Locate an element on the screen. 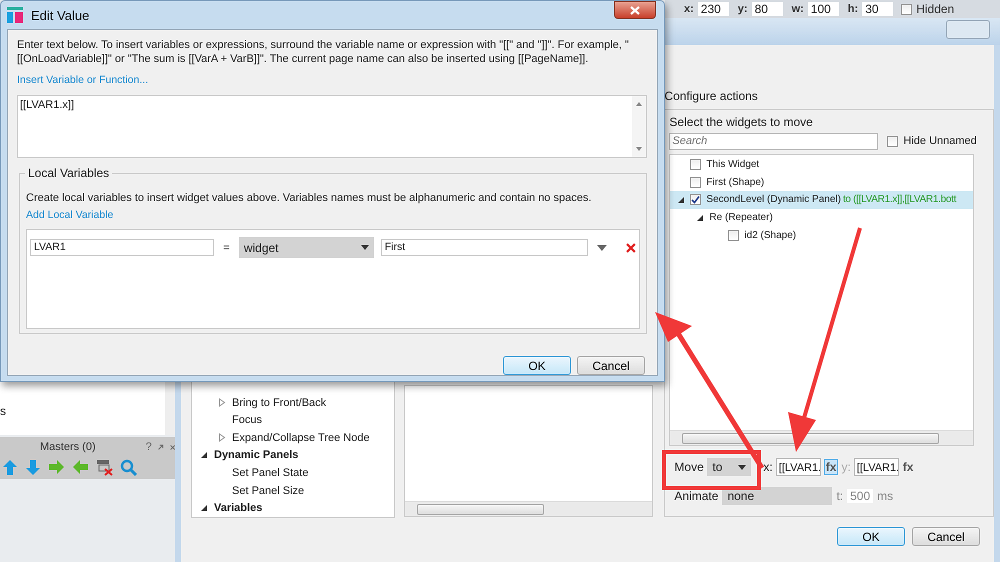 The width and height of the screenshot is (1000, 562). input-field: LVAR1 is located at coordinates (122, 247).